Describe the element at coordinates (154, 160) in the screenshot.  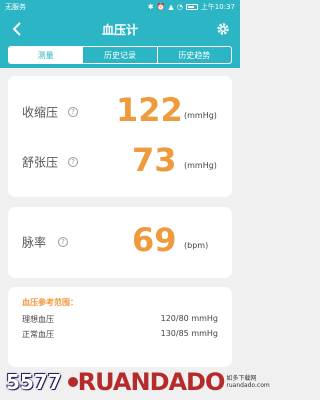
I see `diastolic-value: 73` at that location.